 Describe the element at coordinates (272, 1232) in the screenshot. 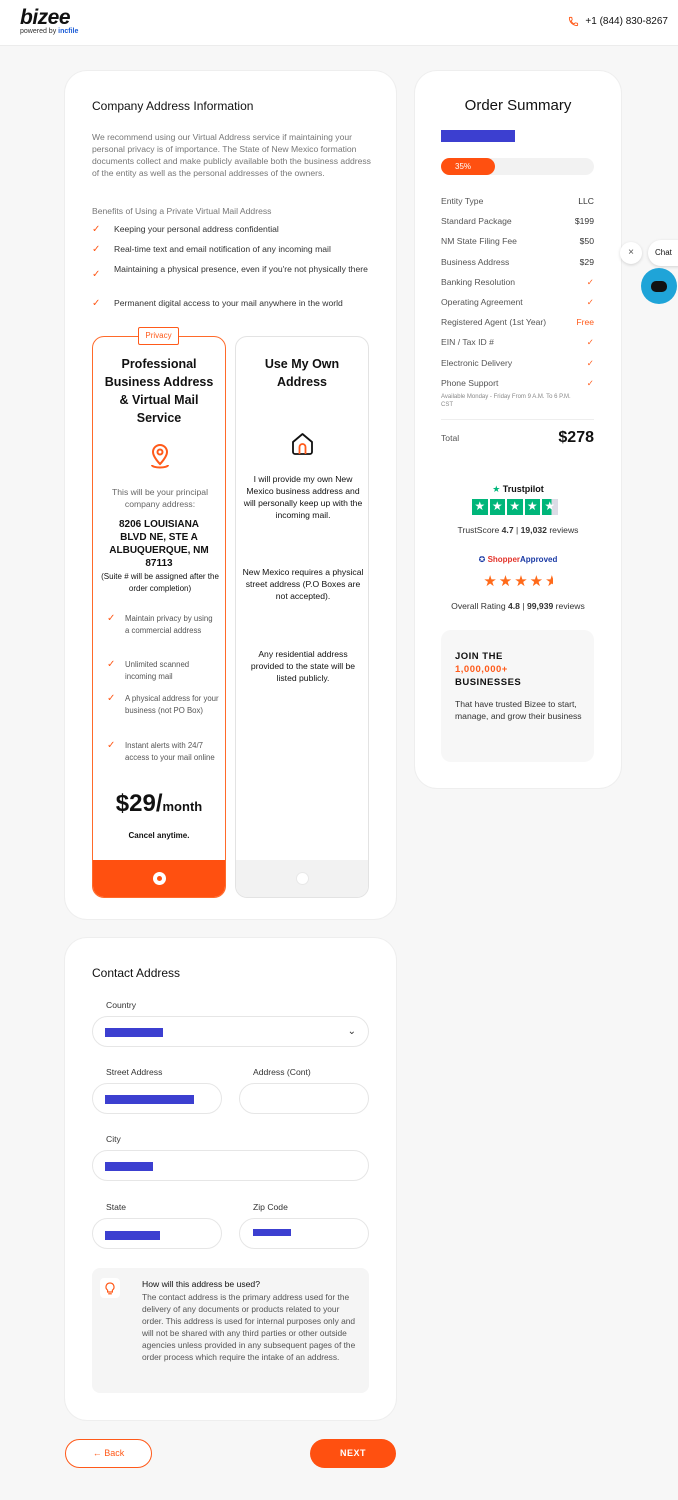

I see `redacted-zip-value` at that location.